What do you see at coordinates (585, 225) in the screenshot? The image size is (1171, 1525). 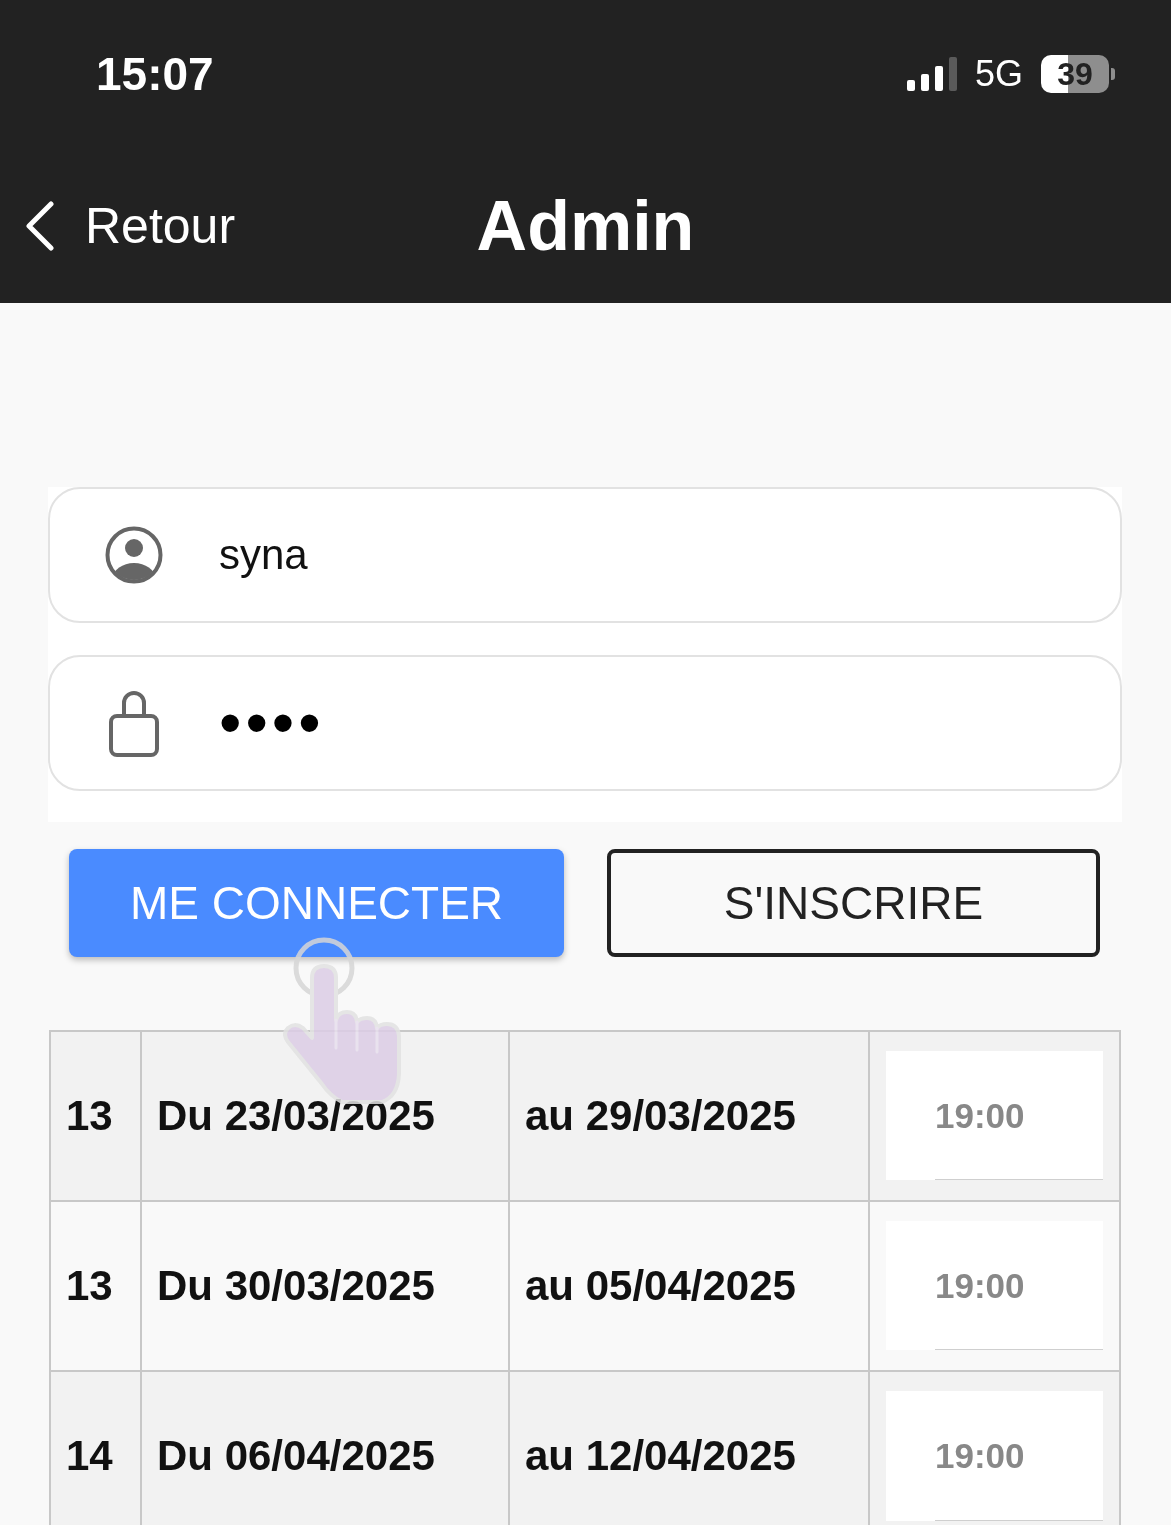 I see `page-title: Admin` at bounding box center [585, 225].